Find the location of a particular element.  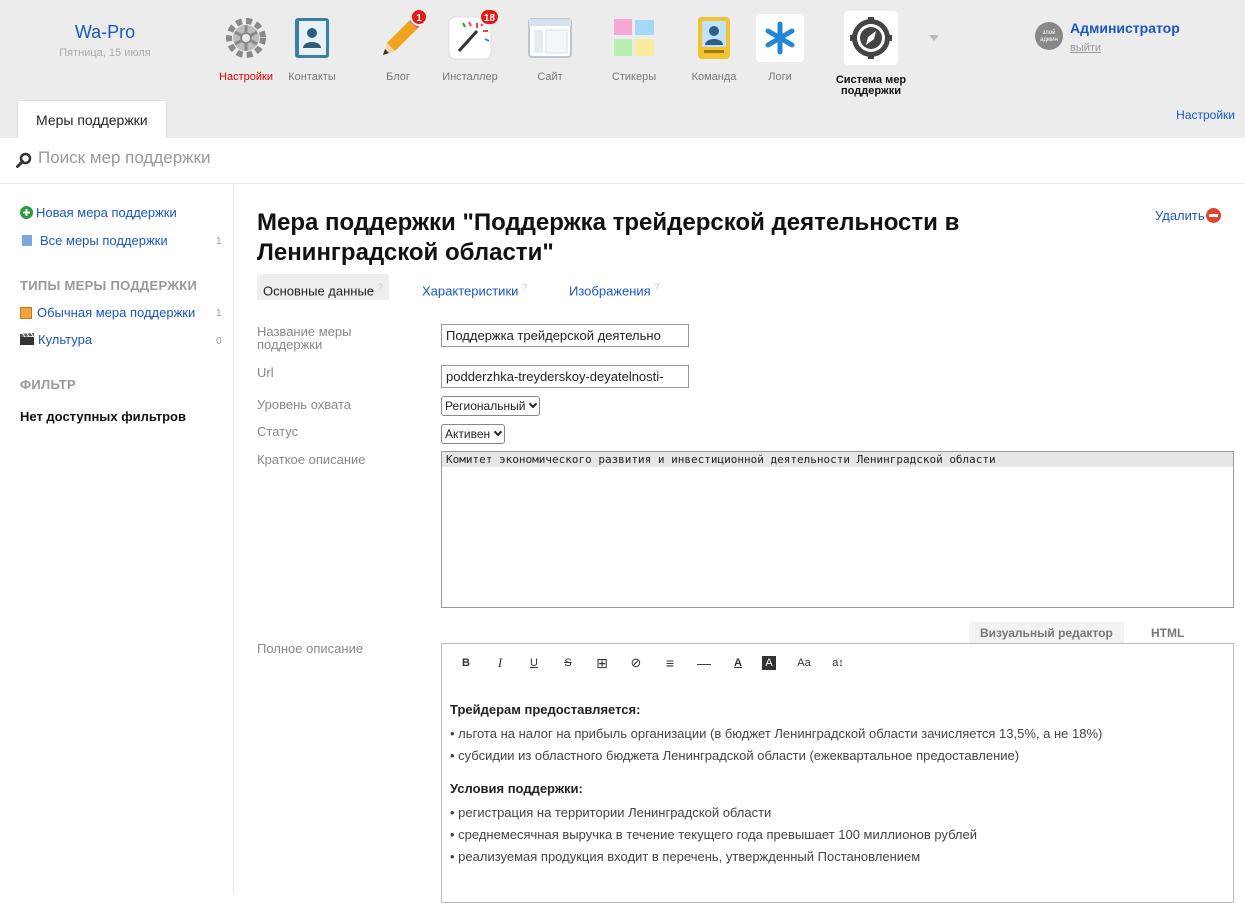

italic-button: I is located at coordinates (500, 663).